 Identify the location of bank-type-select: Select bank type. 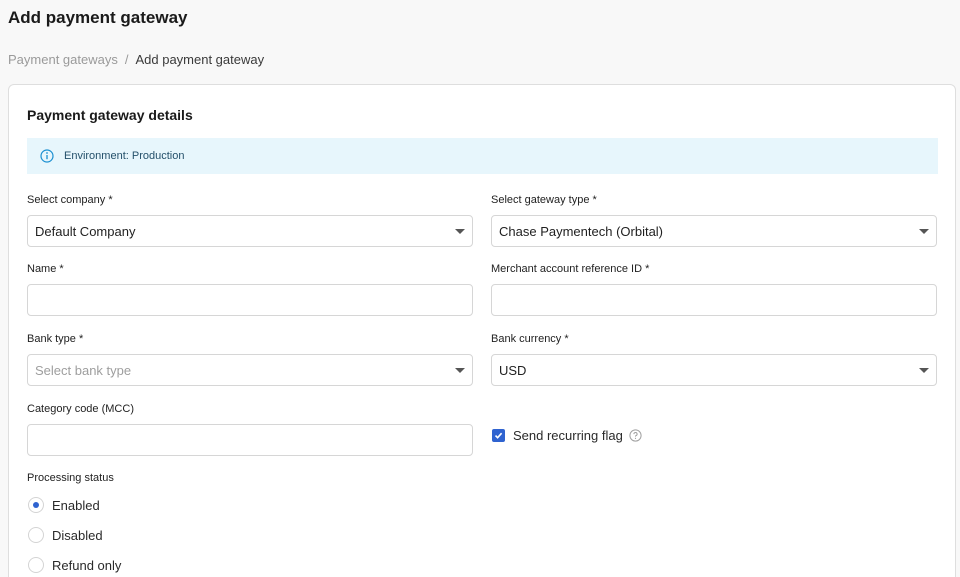
(250, 370).